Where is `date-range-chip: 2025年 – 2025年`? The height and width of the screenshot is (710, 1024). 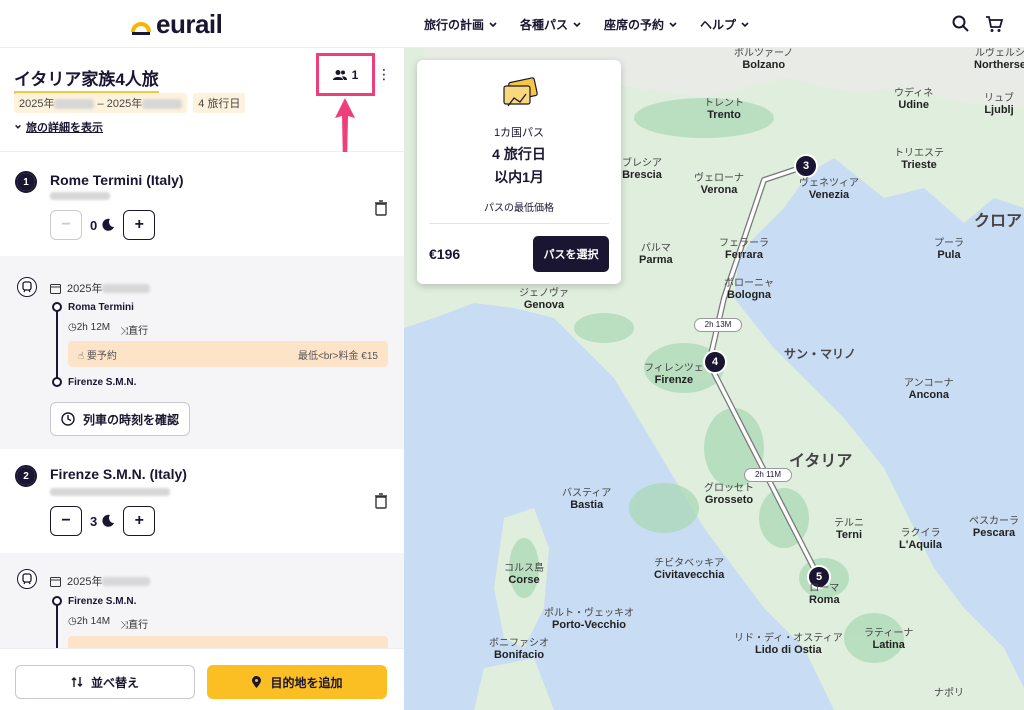
date-range-chip: 2025年 – 2025年 is located at coordinates (101, 103).